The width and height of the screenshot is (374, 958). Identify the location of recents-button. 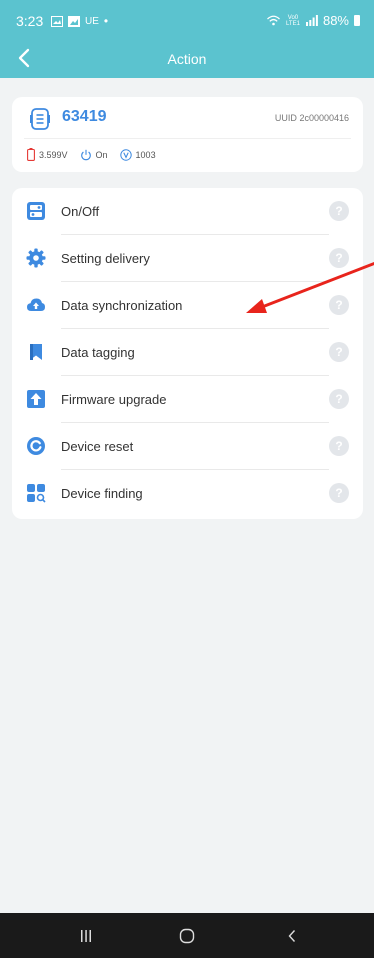
(86, 936).